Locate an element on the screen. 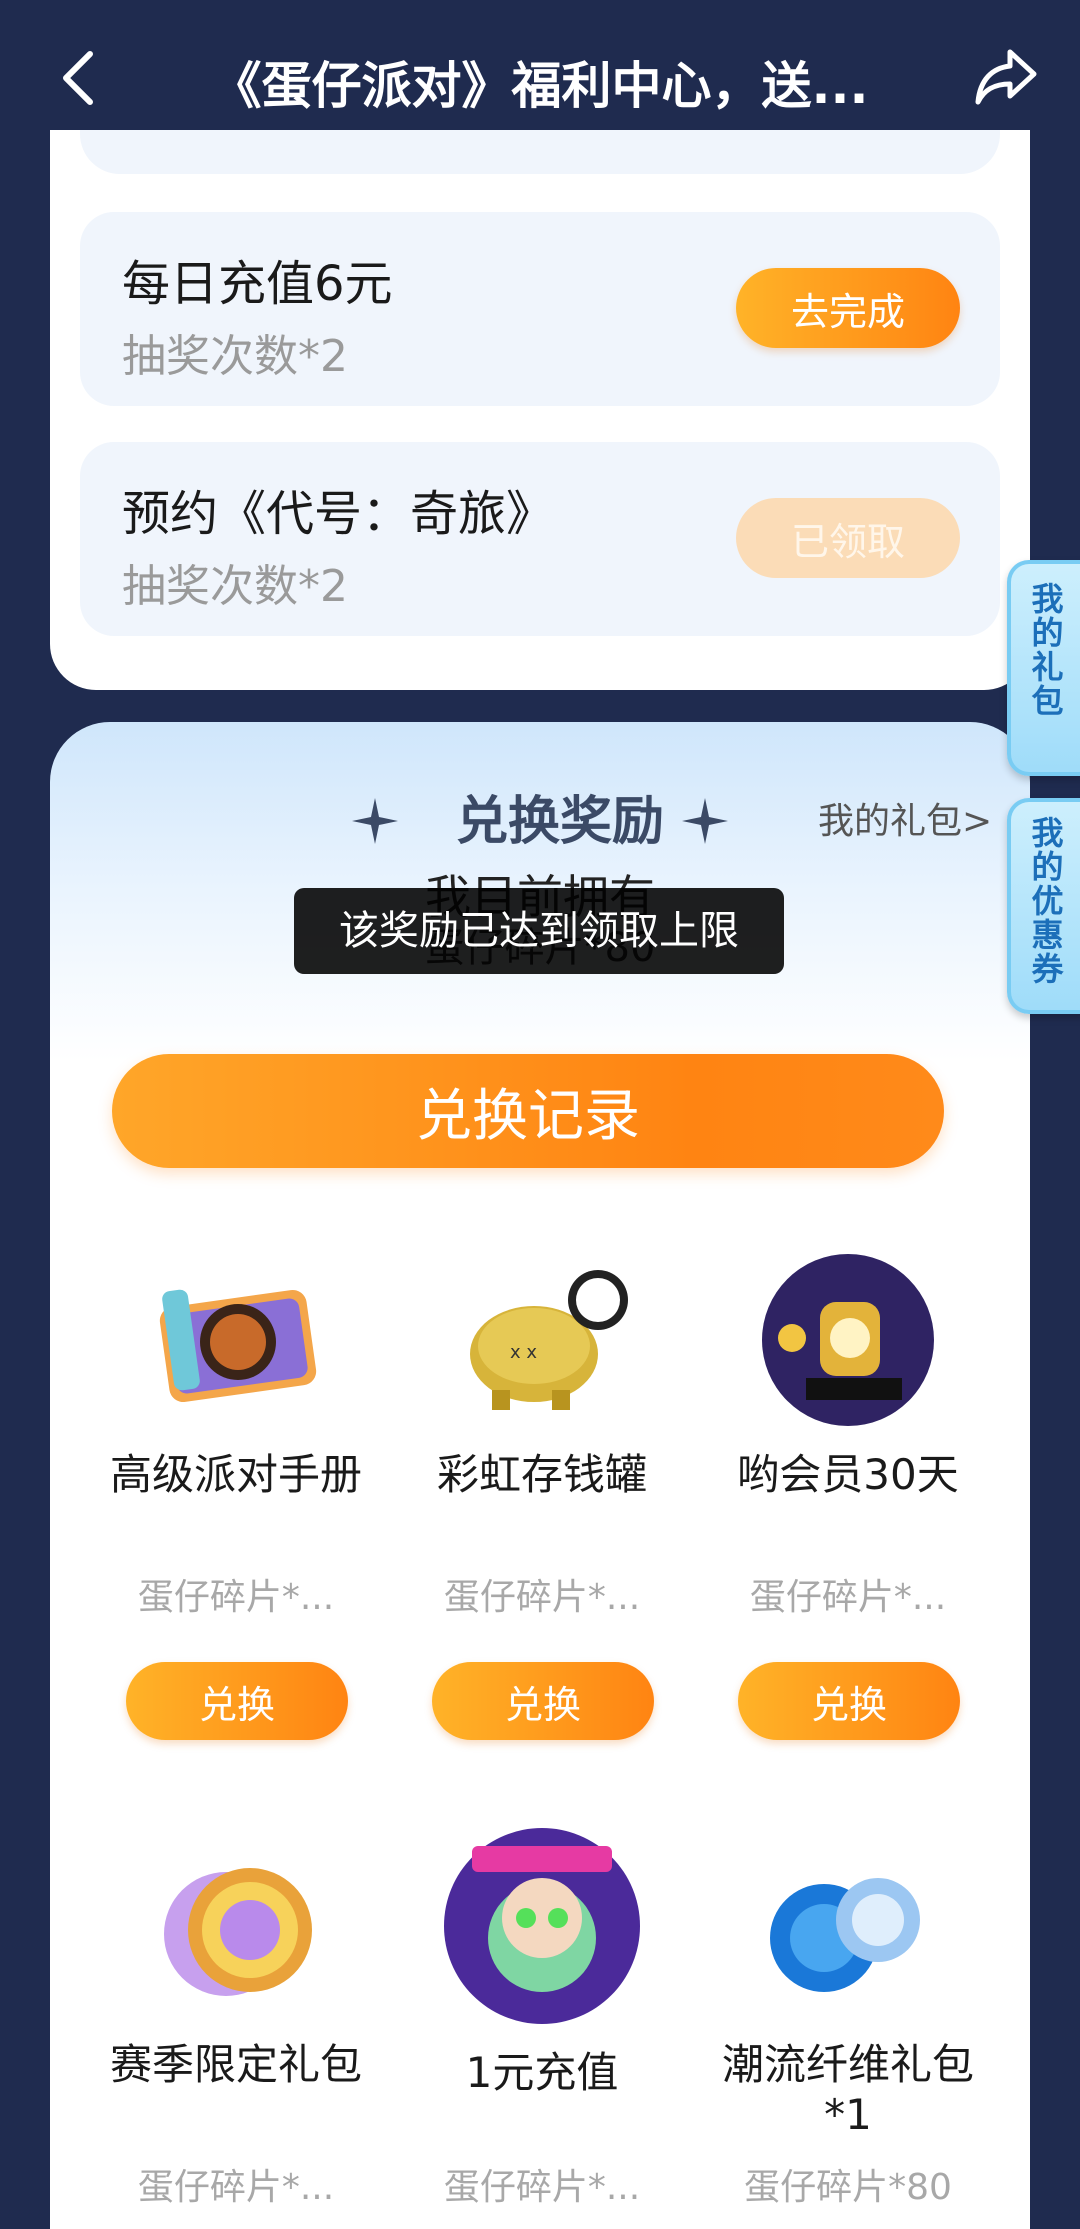 The image size is (1080, 2229). exchange-records-button: 兑换记录 is located at coordinates (528, 1111).